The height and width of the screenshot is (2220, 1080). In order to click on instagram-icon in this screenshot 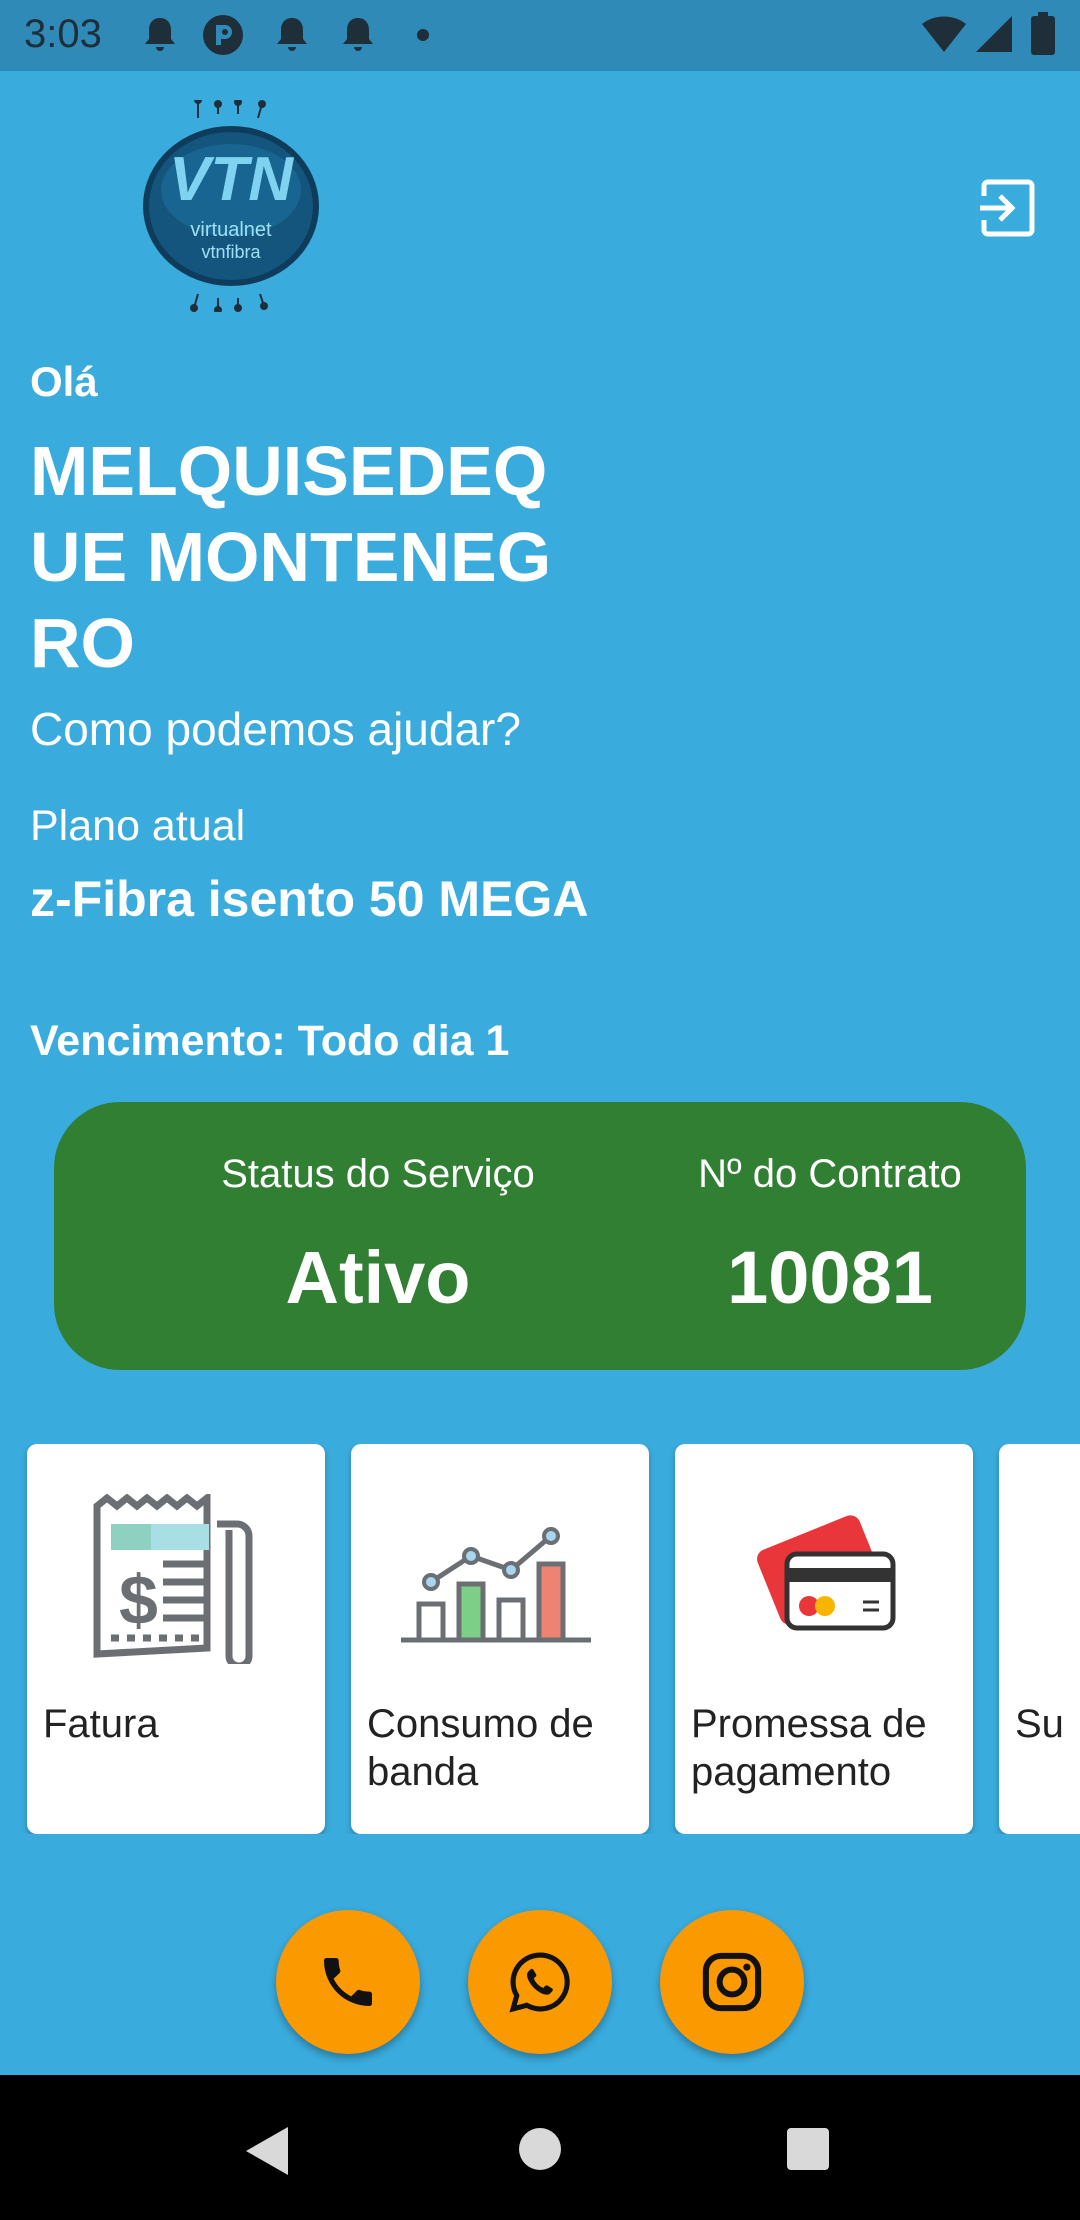, I will do `click(732, 1982)`.